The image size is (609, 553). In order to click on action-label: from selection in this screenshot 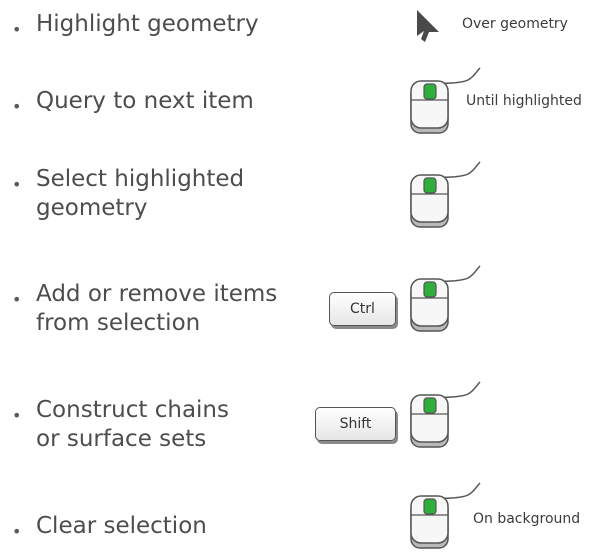, I will do `click(118, 323)`.